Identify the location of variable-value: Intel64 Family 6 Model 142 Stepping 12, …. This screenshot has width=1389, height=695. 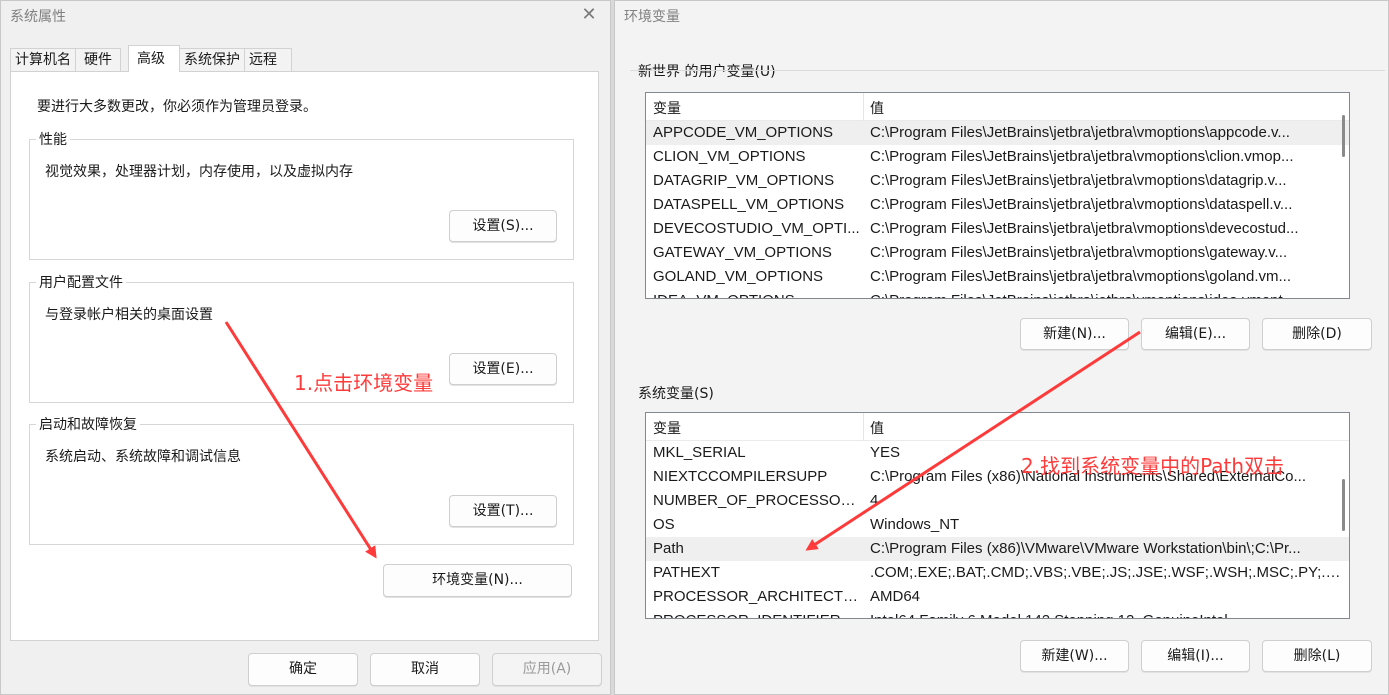
(1109, 615).